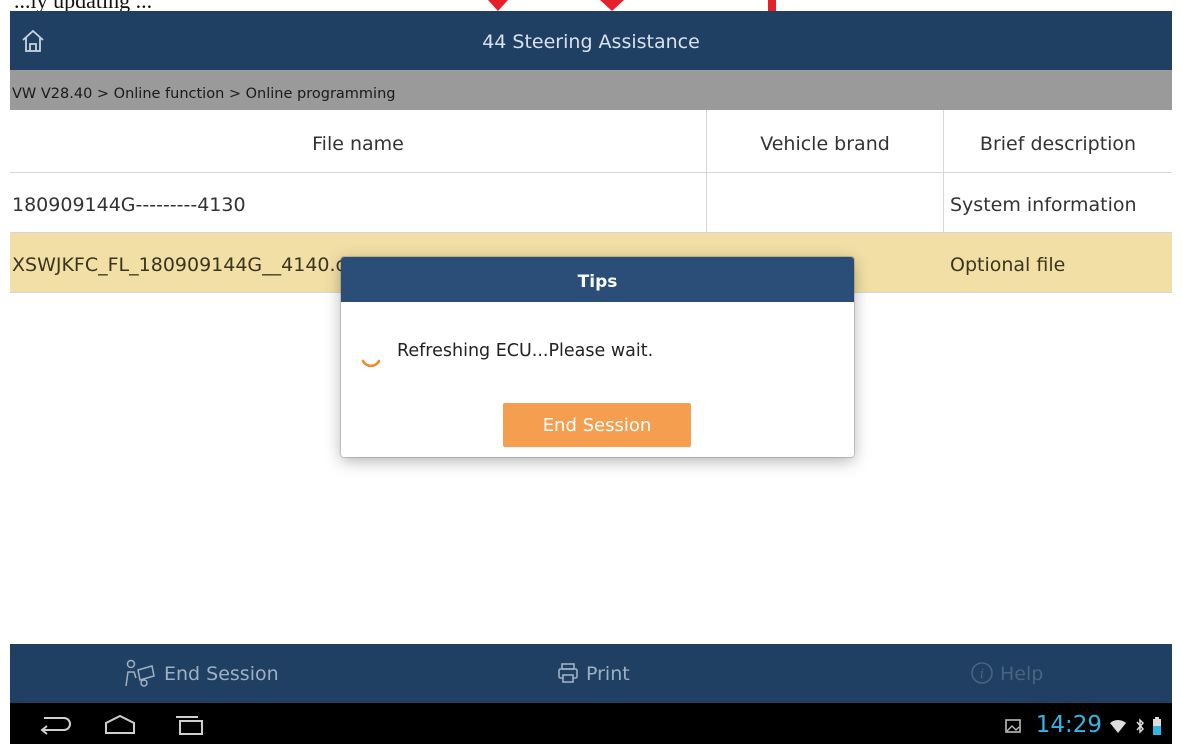 This screenshot has height=747, width=1182. I want to click on wifi-icon, so click(1118, 726).